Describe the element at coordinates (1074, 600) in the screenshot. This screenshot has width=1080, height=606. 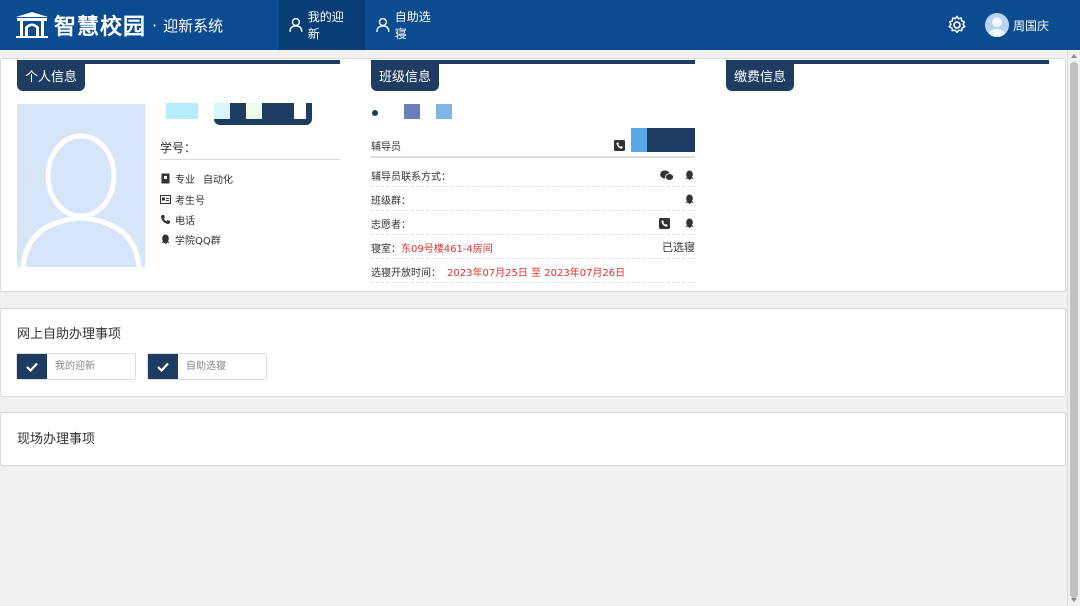
I see `scroll-down-arrow-icon` at that location.